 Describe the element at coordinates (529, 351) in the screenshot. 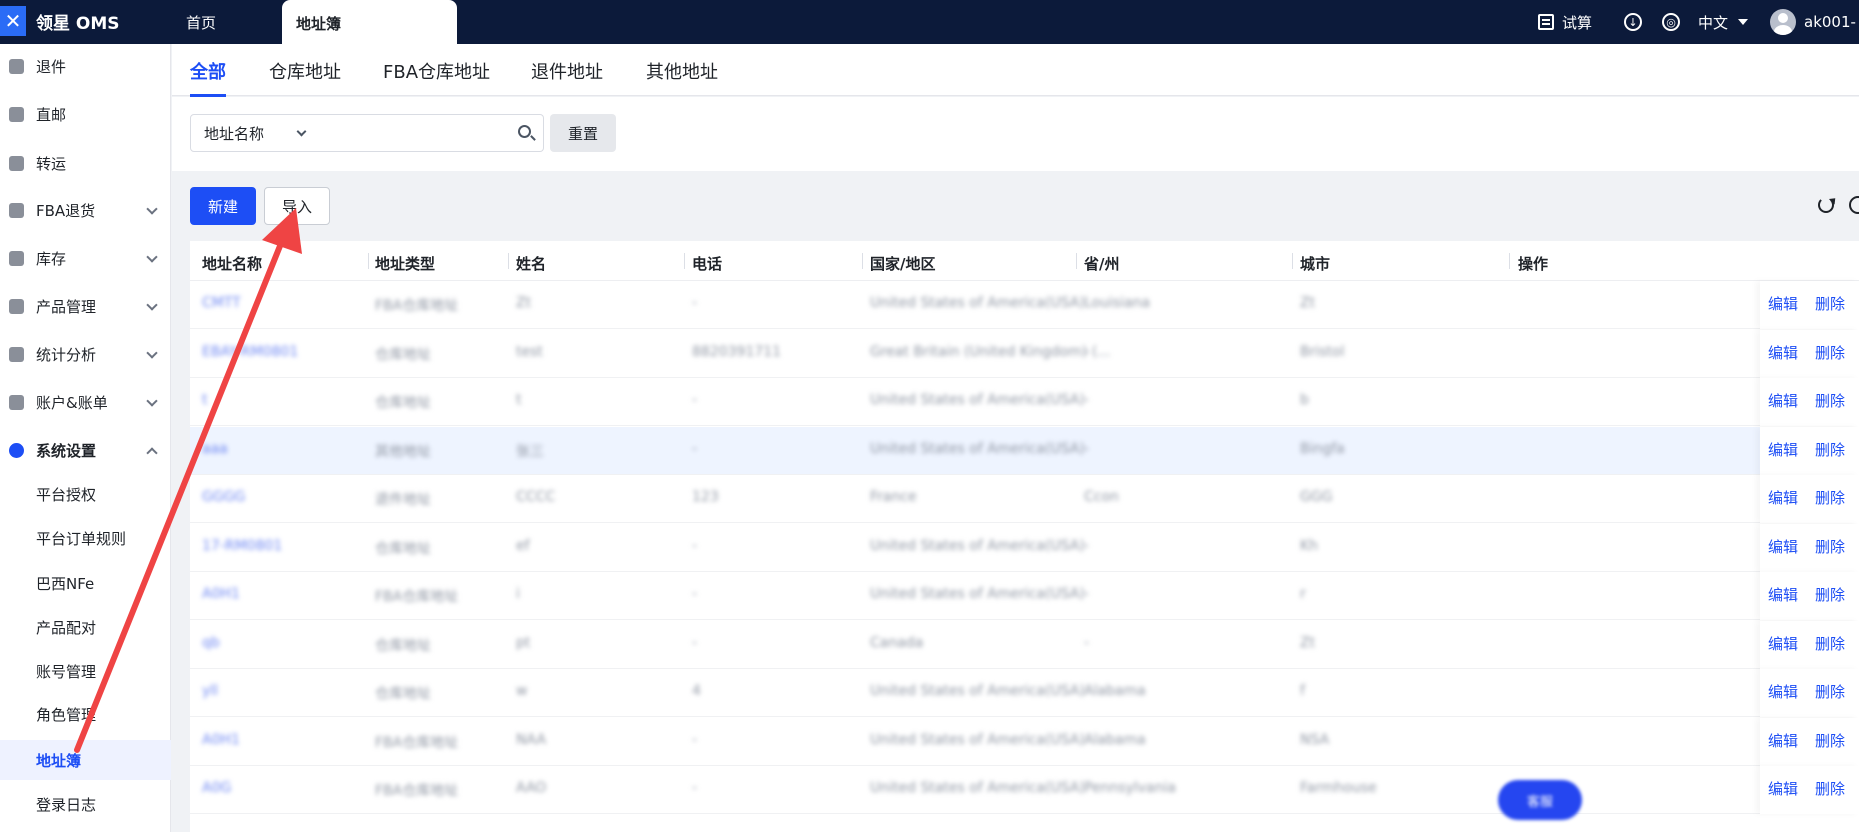

I see `table-cell-person: test` at that location.